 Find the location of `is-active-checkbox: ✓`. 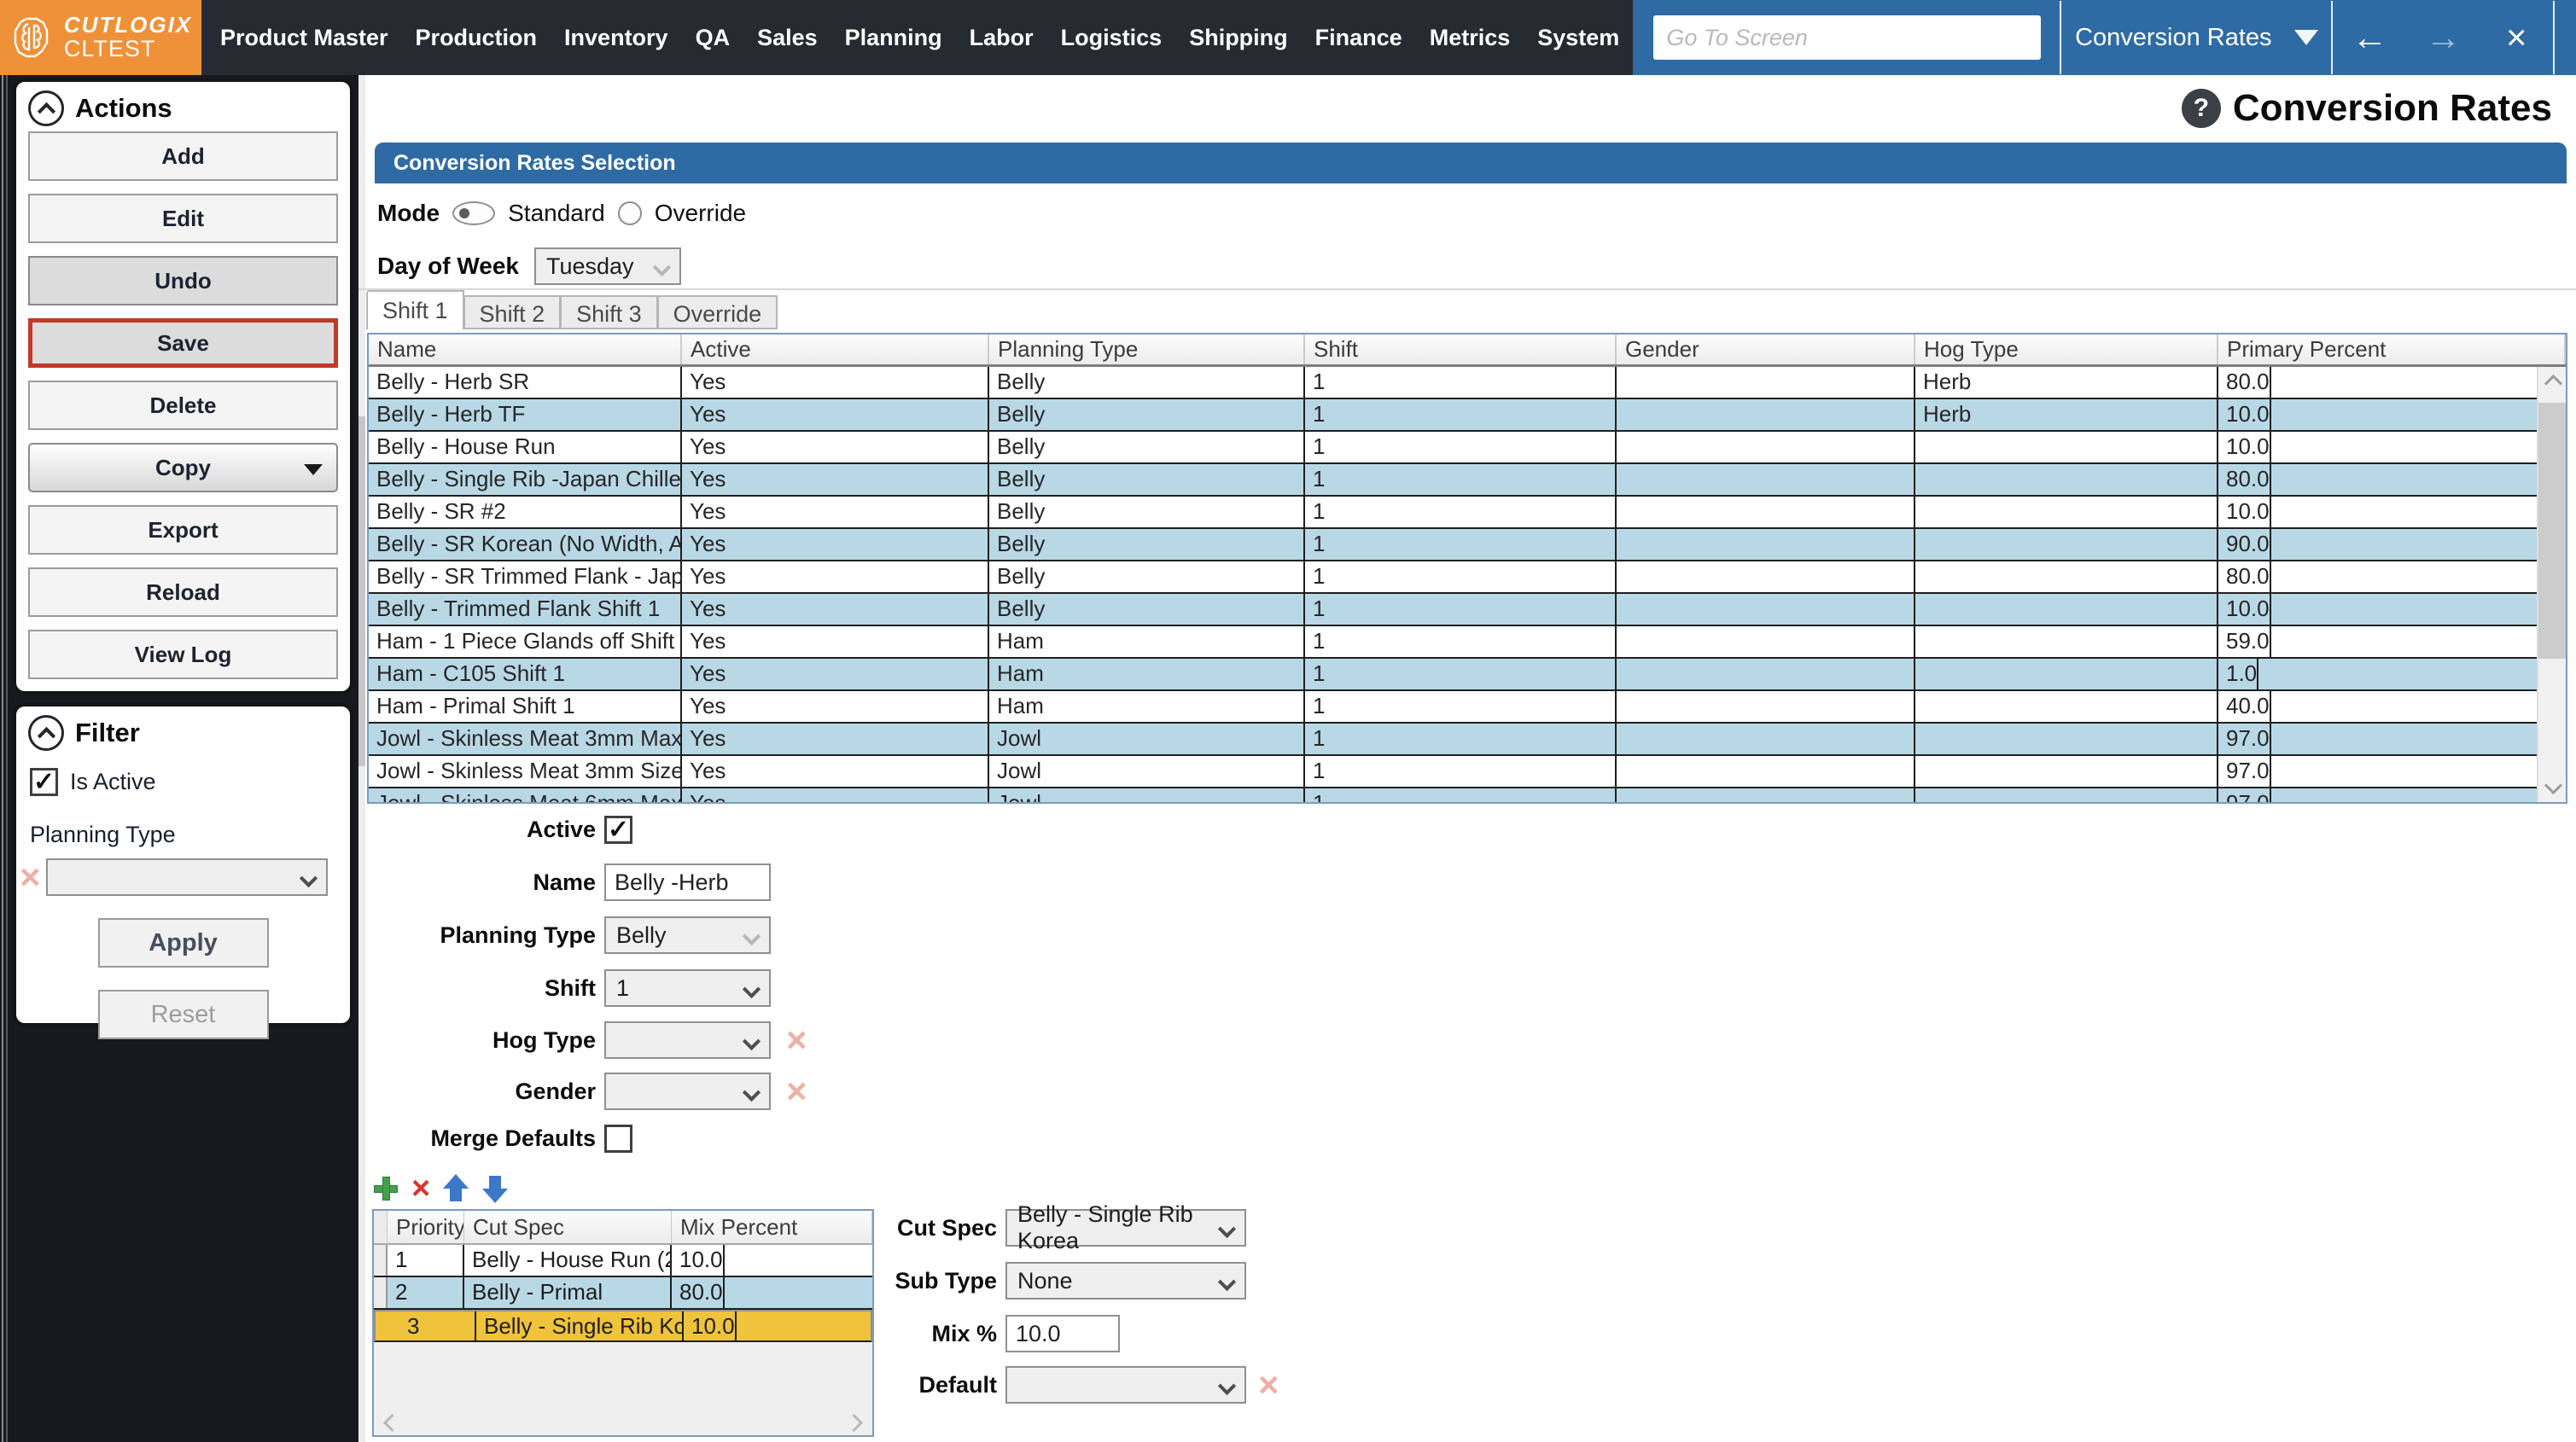

is-active-checkbox: ✓ is located at coordinates (44, 782).